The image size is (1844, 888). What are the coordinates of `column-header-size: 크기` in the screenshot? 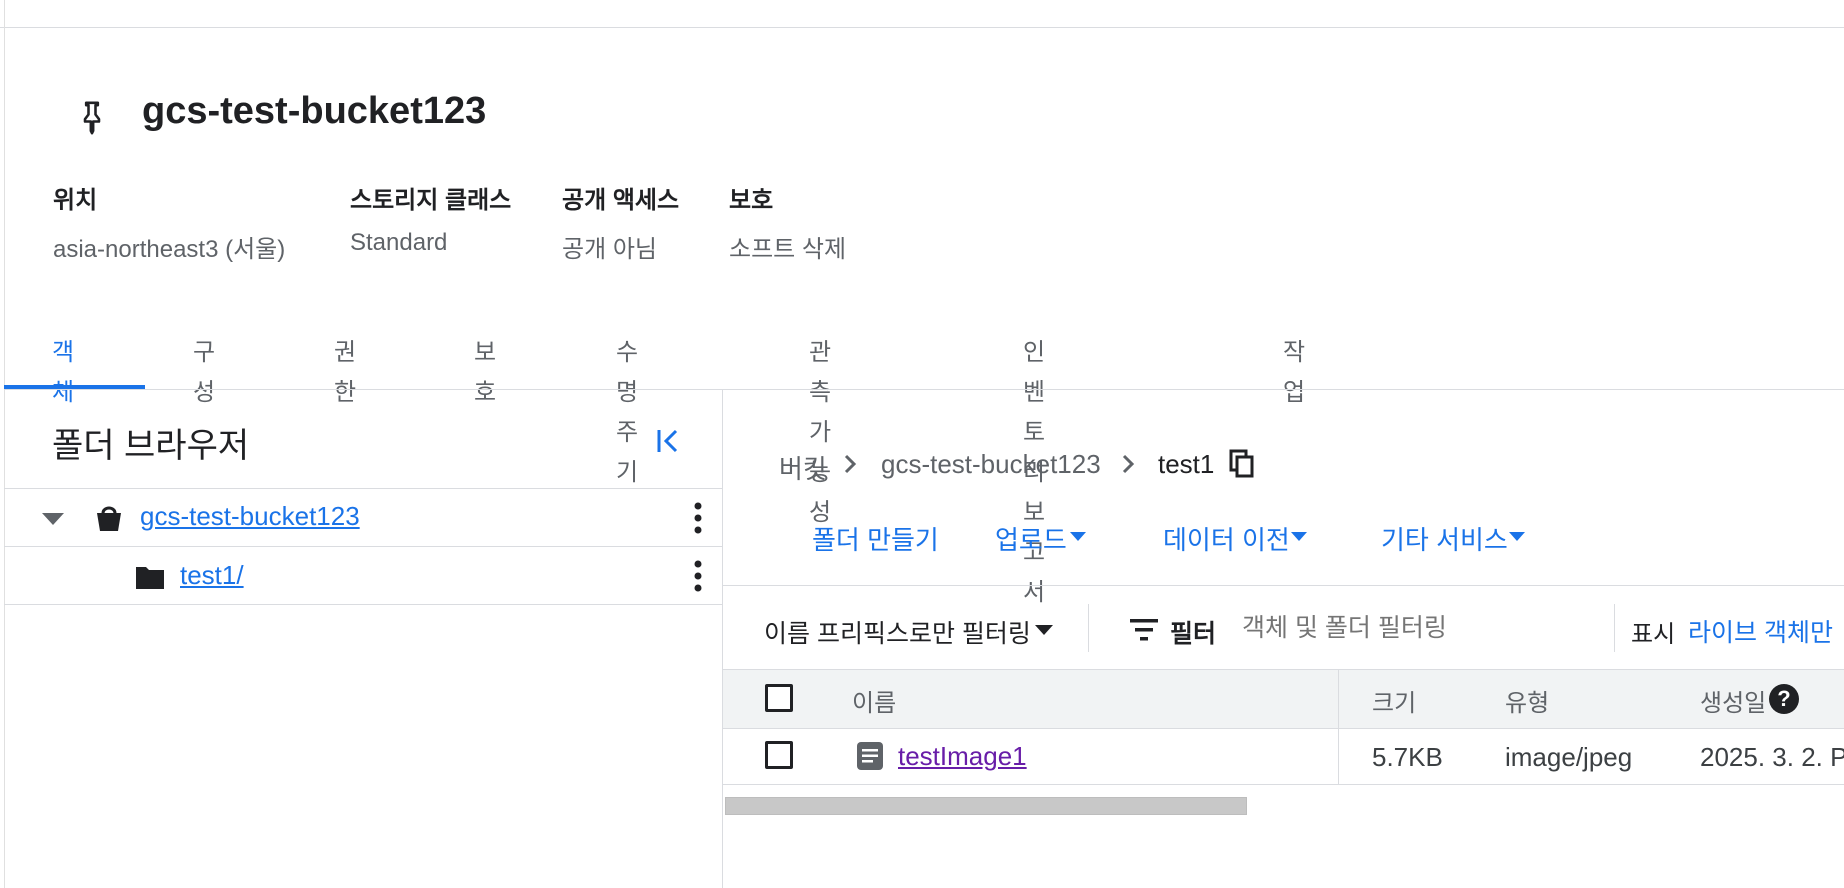 It's located at (1394, 700).